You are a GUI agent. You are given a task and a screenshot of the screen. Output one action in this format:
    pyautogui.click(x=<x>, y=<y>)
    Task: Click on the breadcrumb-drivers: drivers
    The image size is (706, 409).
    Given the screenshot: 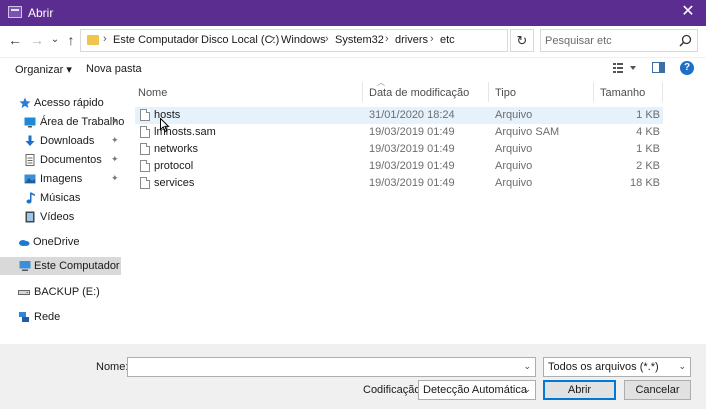 What is the action you would take?
    pyautogui.click(x=411, y=40)
    